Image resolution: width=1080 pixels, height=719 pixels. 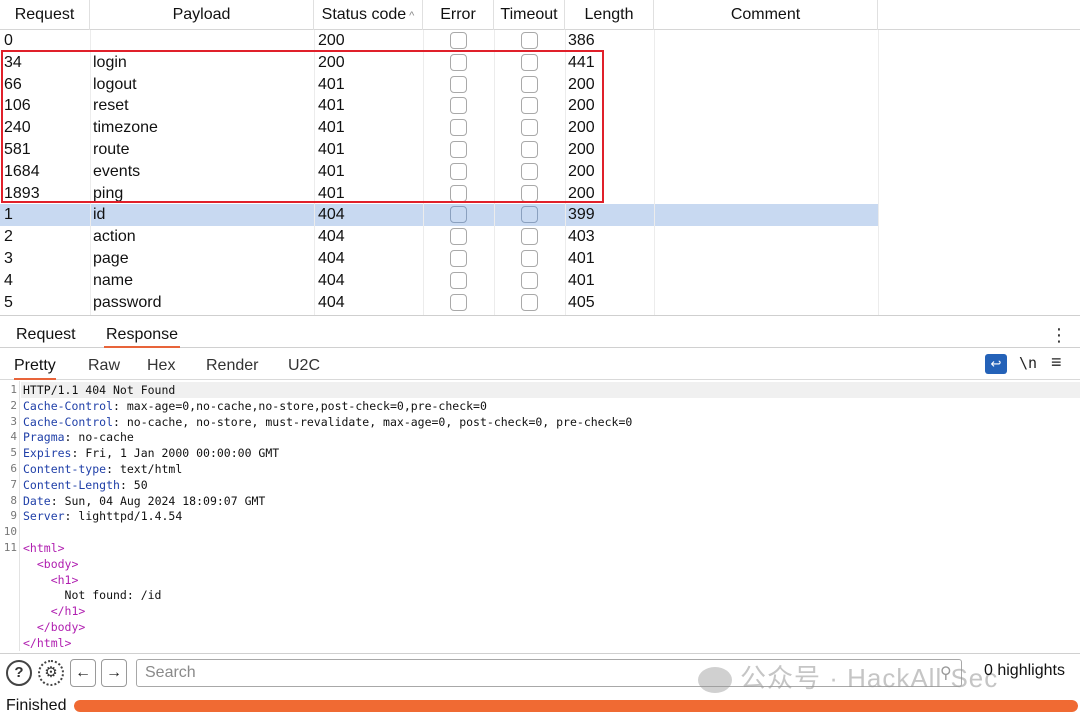 What do you see at coordinates (13, 389) in the screenshot?
I see `line-number: 1` at bounding box center [13, 389].